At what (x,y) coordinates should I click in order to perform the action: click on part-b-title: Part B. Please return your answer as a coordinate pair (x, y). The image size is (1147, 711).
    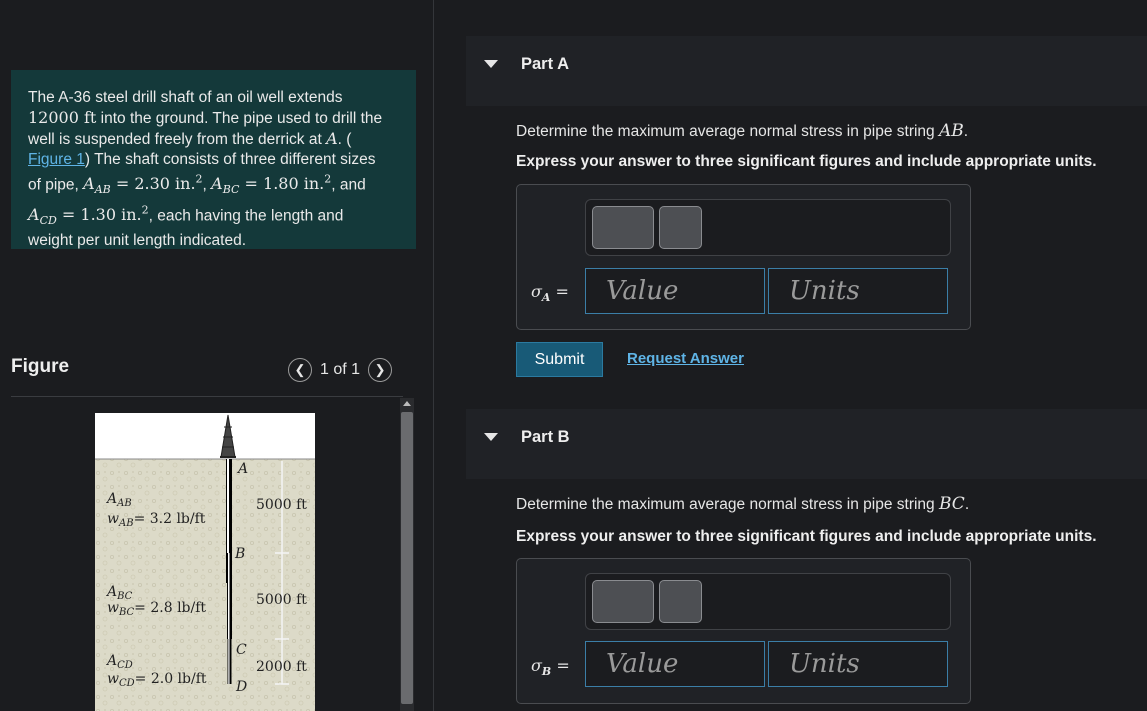
    Looking at the image, I should click on (545, 437).